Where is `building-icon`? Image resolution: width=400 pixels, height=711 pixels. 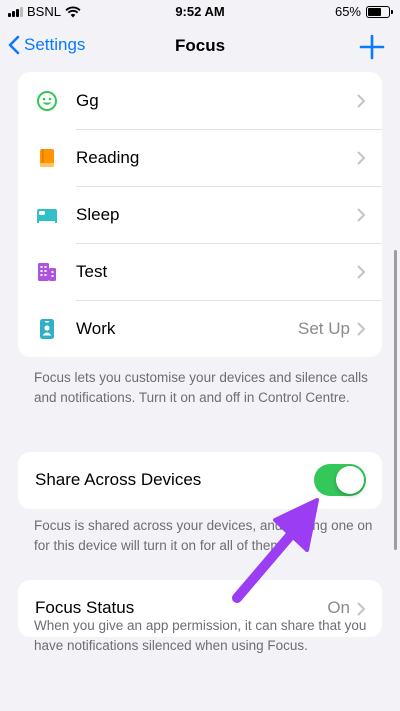
building-icon is located at coordinates (47, 272).